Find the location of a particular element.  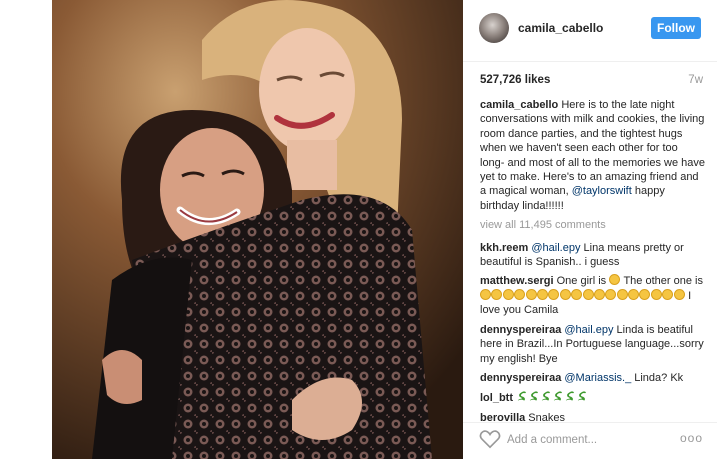

more-options-icon: ooo is located at coordinates (691, 438).